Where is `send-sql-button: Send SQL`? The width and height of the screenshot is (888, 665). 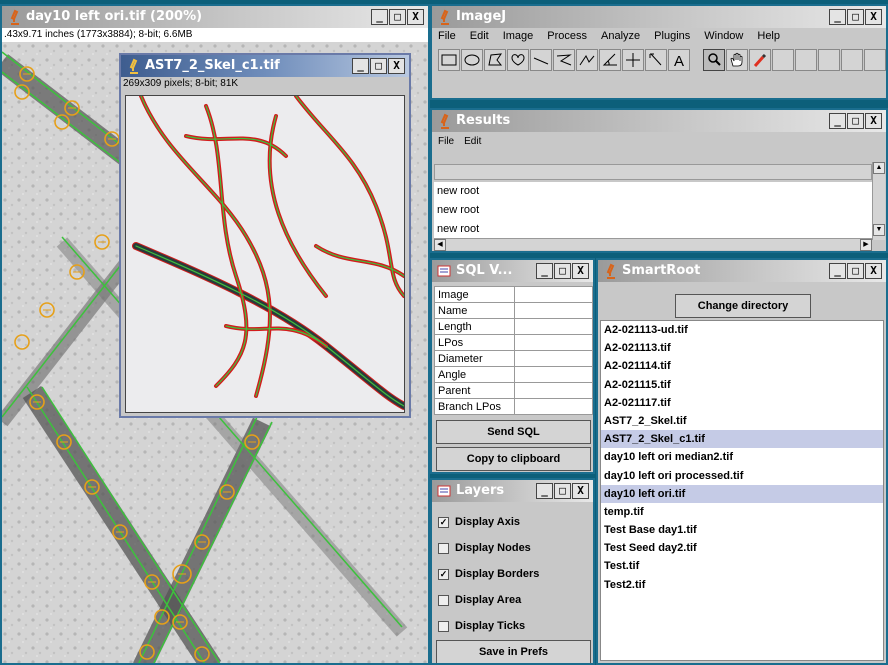
send-sql-button: Send SQL is located at coordinates (513, 432).